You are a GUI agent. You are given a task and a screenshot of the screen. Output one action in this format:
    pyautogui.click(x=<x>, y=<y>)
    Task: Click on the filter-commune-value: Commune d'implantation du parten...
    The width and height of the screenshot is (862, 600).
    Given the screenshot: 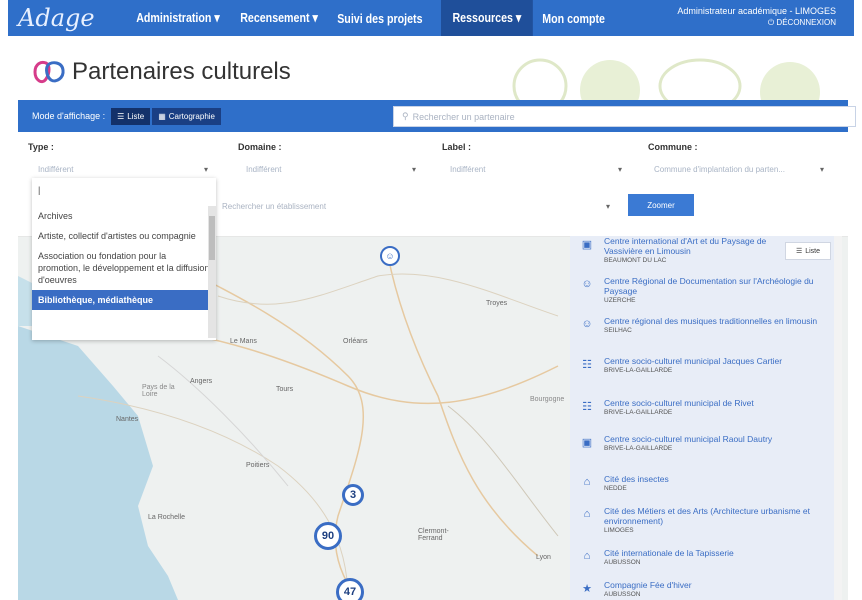 What is the action you would take?
    pyautogui.click(x=719, y=169)
    